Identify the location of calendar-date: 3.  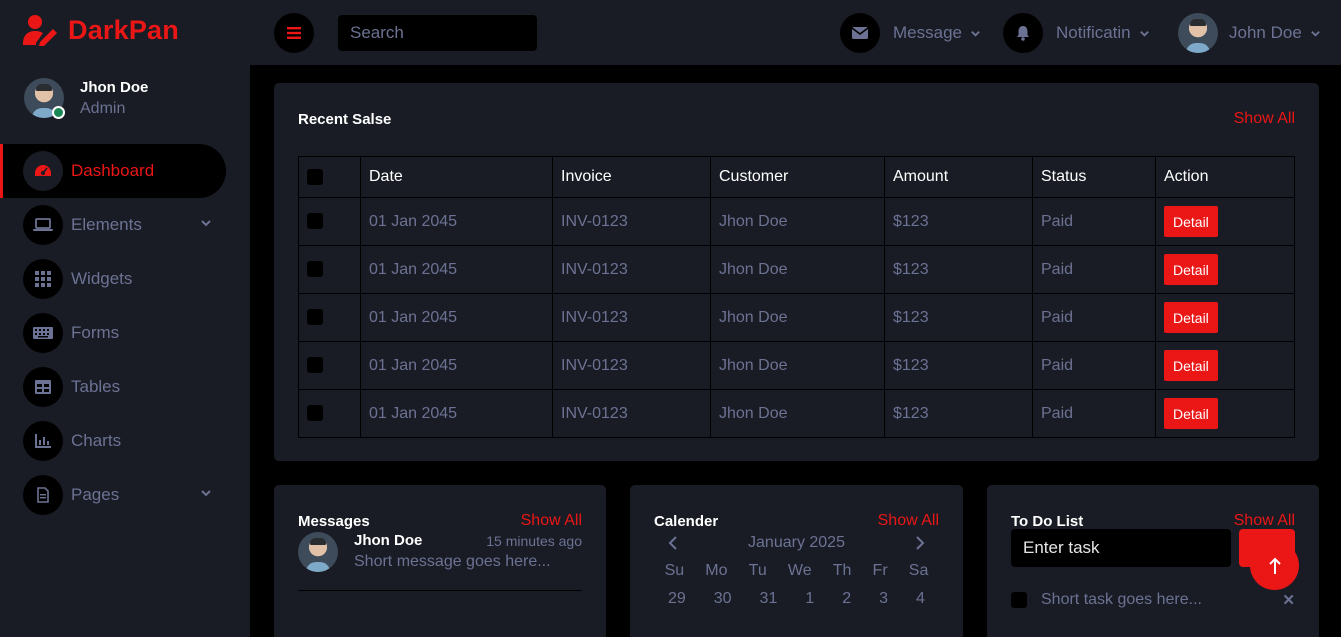
(883, 599).